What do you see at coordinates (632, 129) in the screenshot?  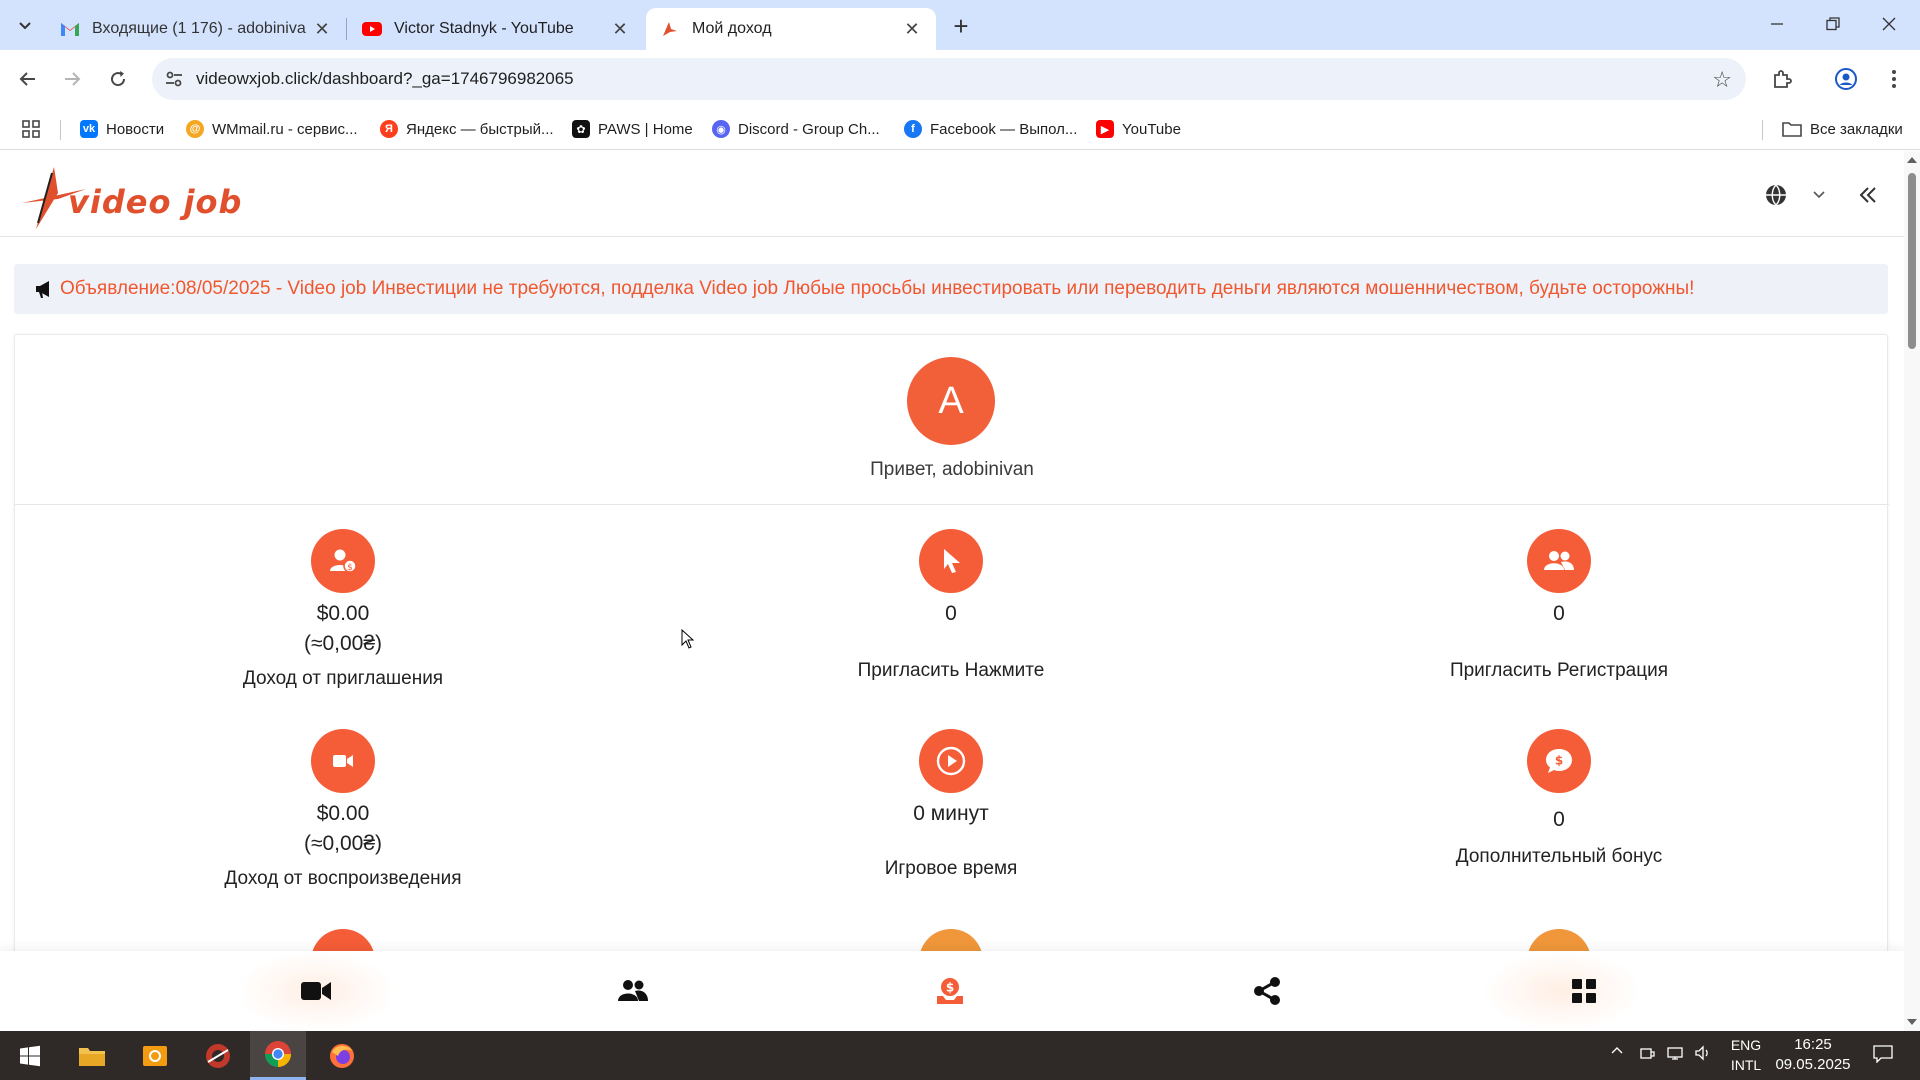 I see `bookmark-paws: ✿ PAWS | Home` at bounding box center [632, 129].